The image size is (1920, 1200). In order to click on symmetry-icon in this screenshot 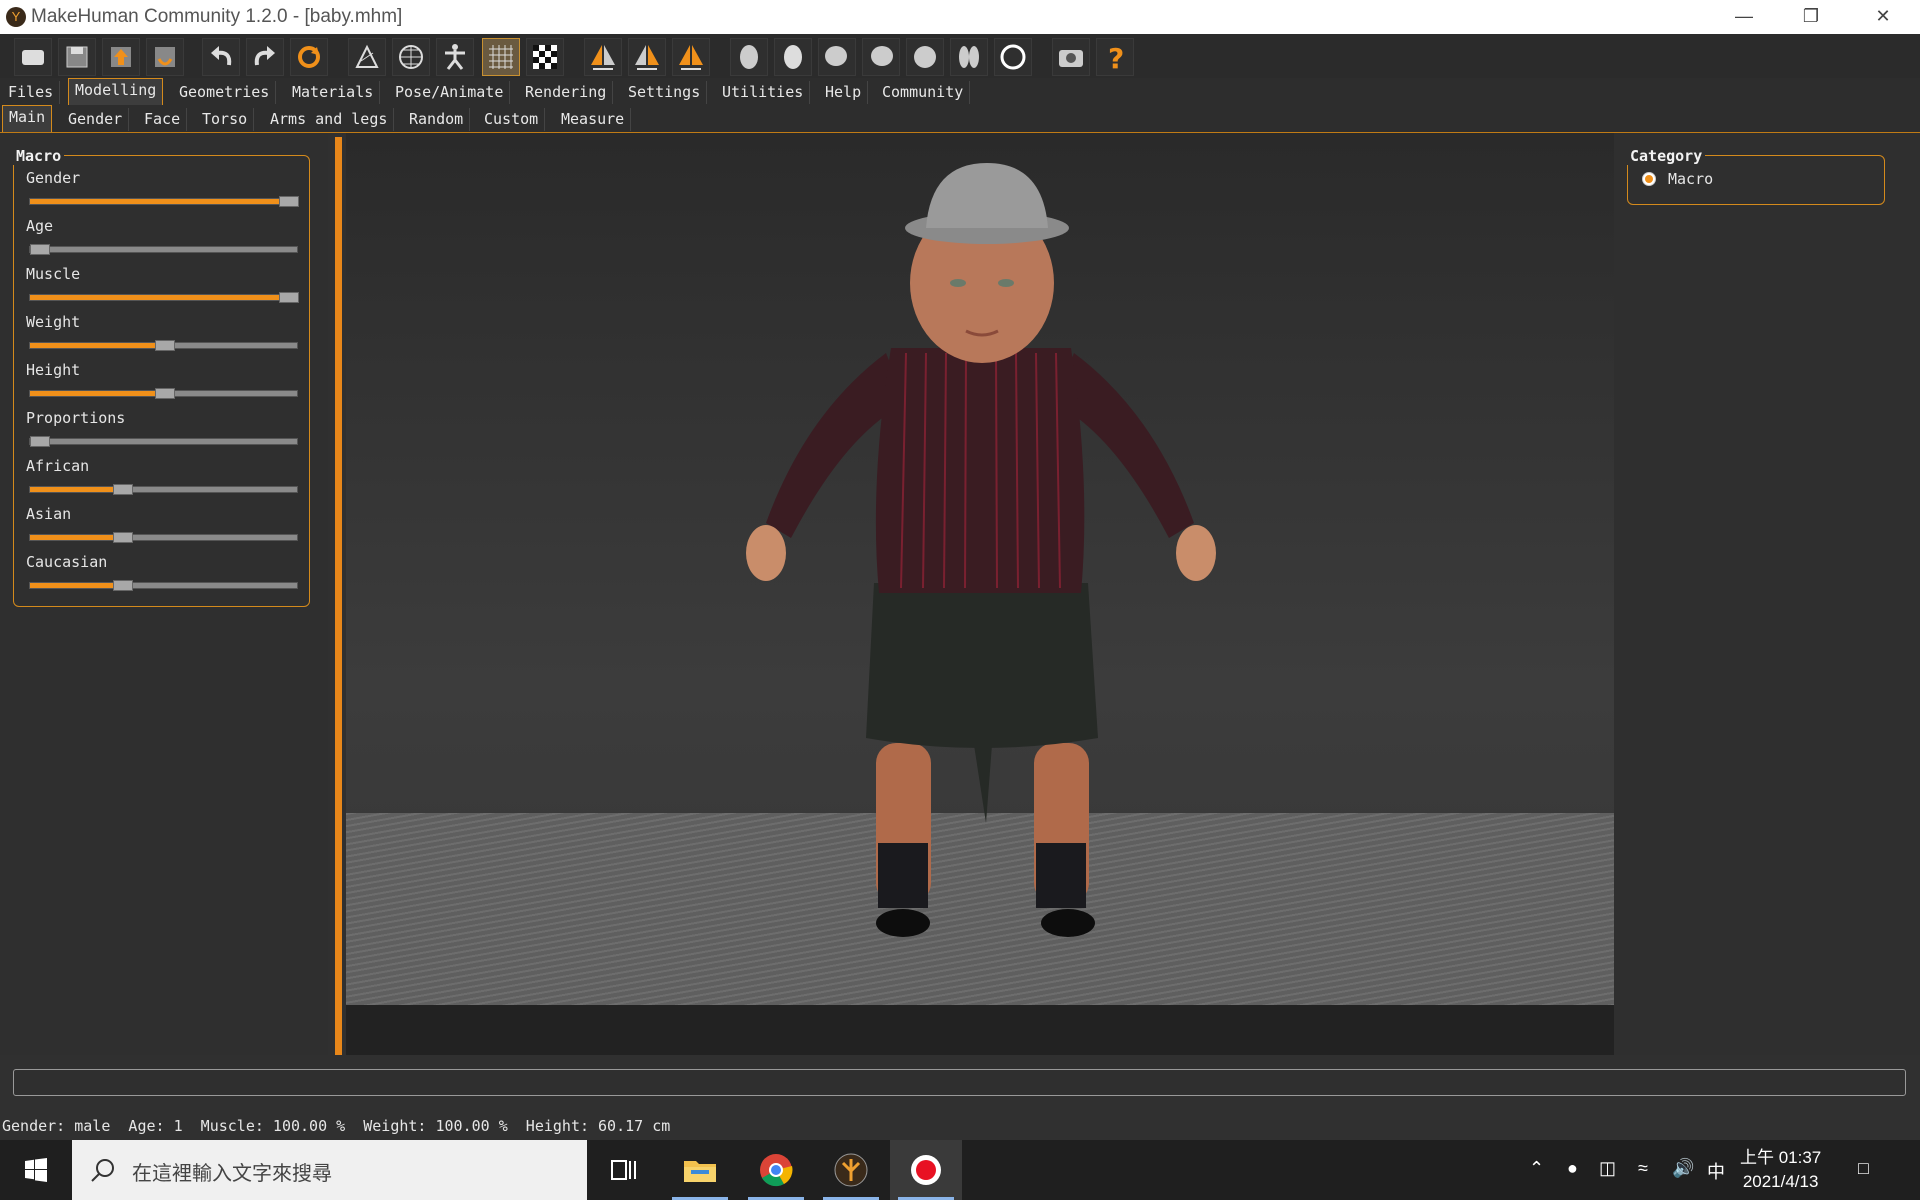, I will do `click(691, 57)`.